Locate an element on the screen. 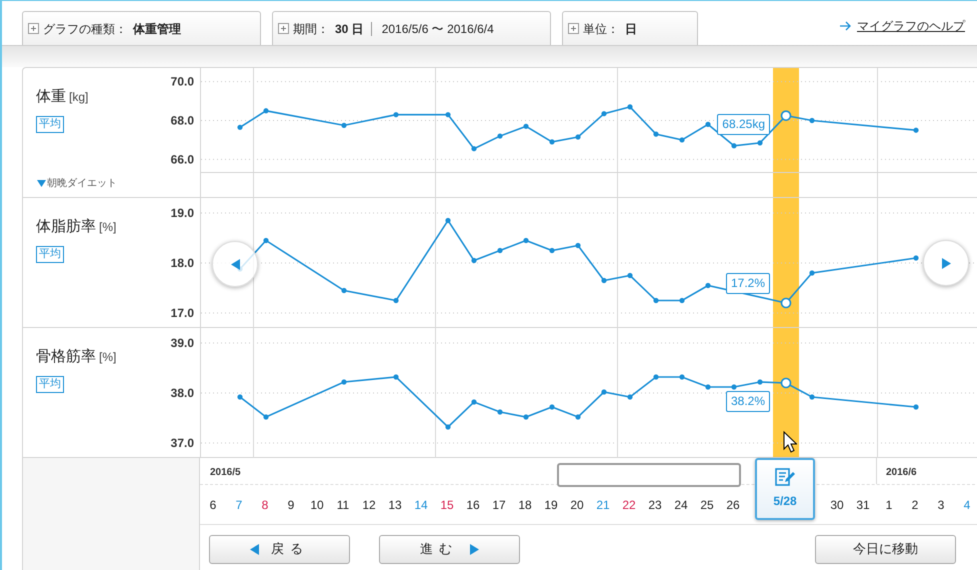  day-label: 3 is located at coordinates (941, 505).